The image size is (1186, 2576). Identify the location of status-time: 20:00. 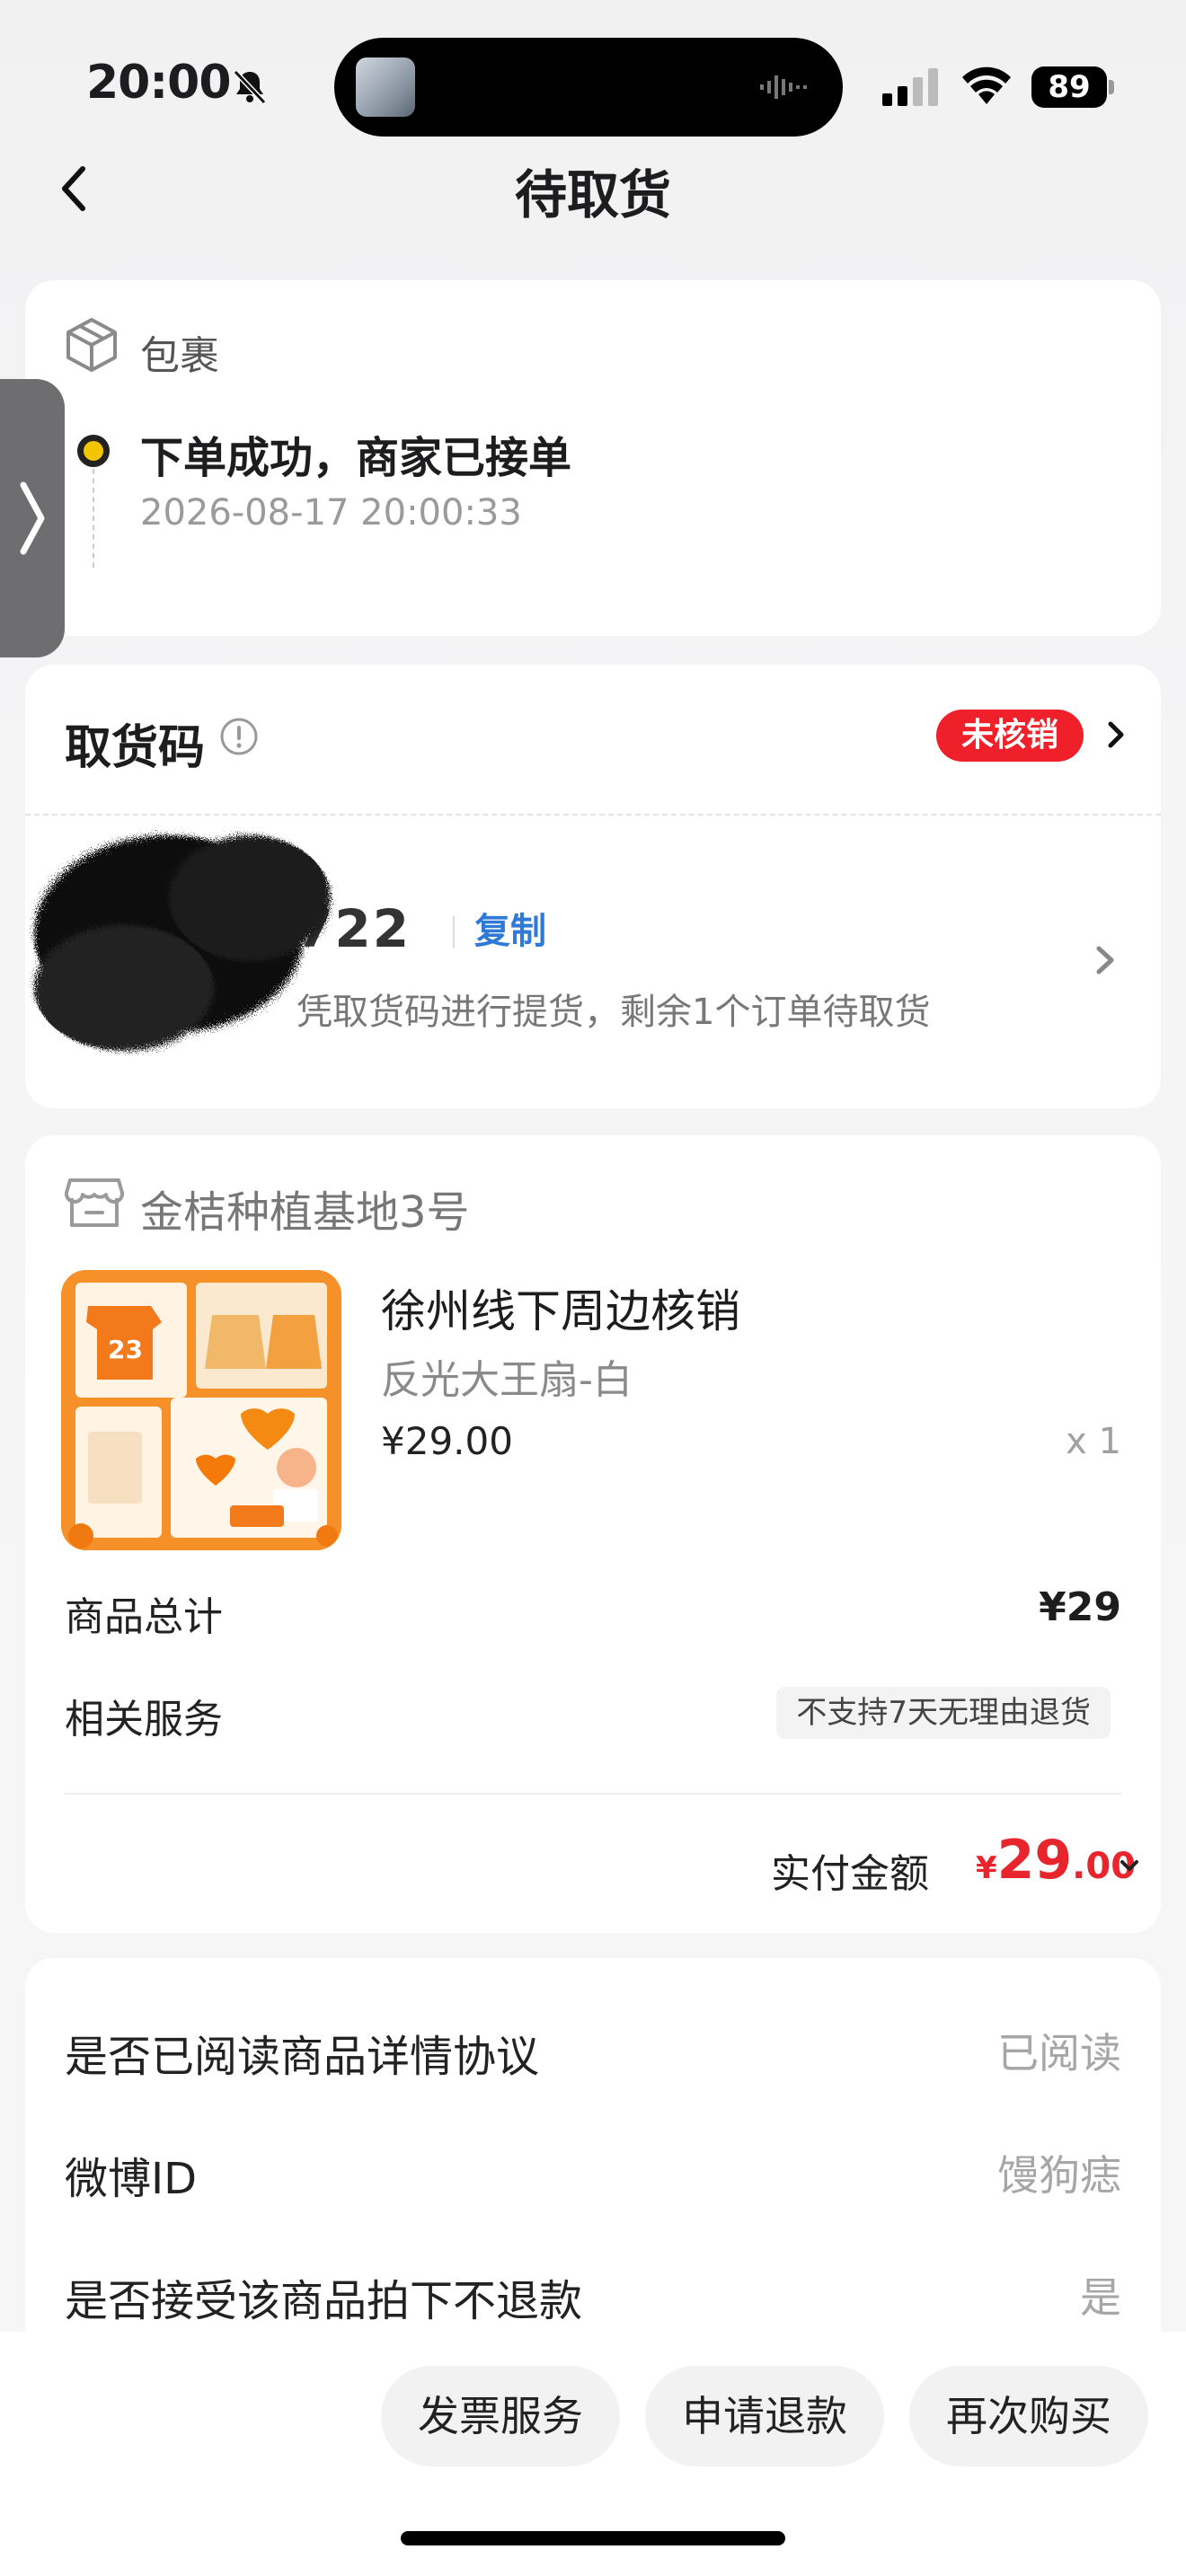
(159, 83).